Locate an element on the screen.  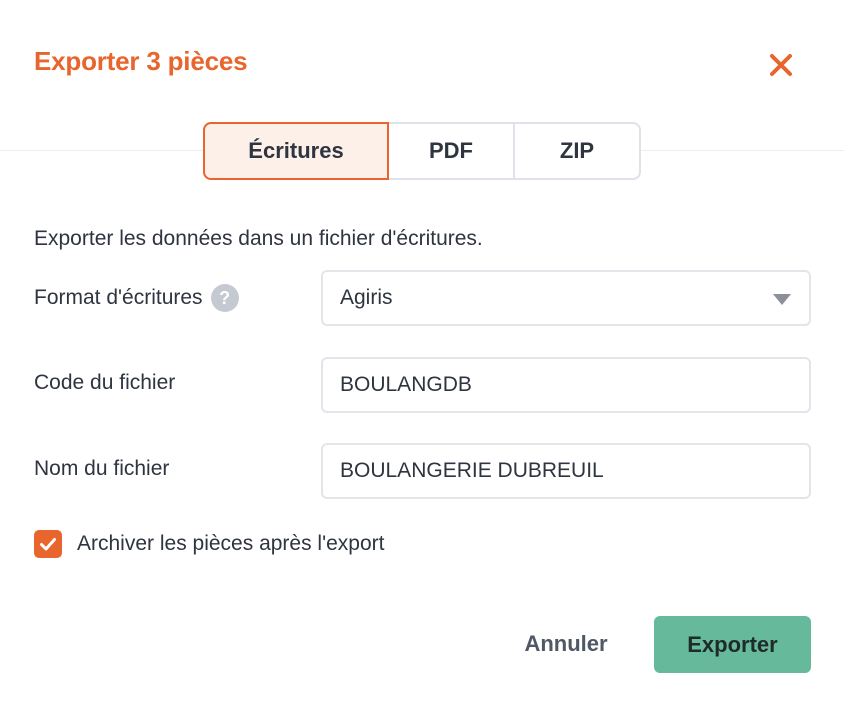
export-type-tabs: Écritures PDF ZIP is located at coordinates (422, 151).